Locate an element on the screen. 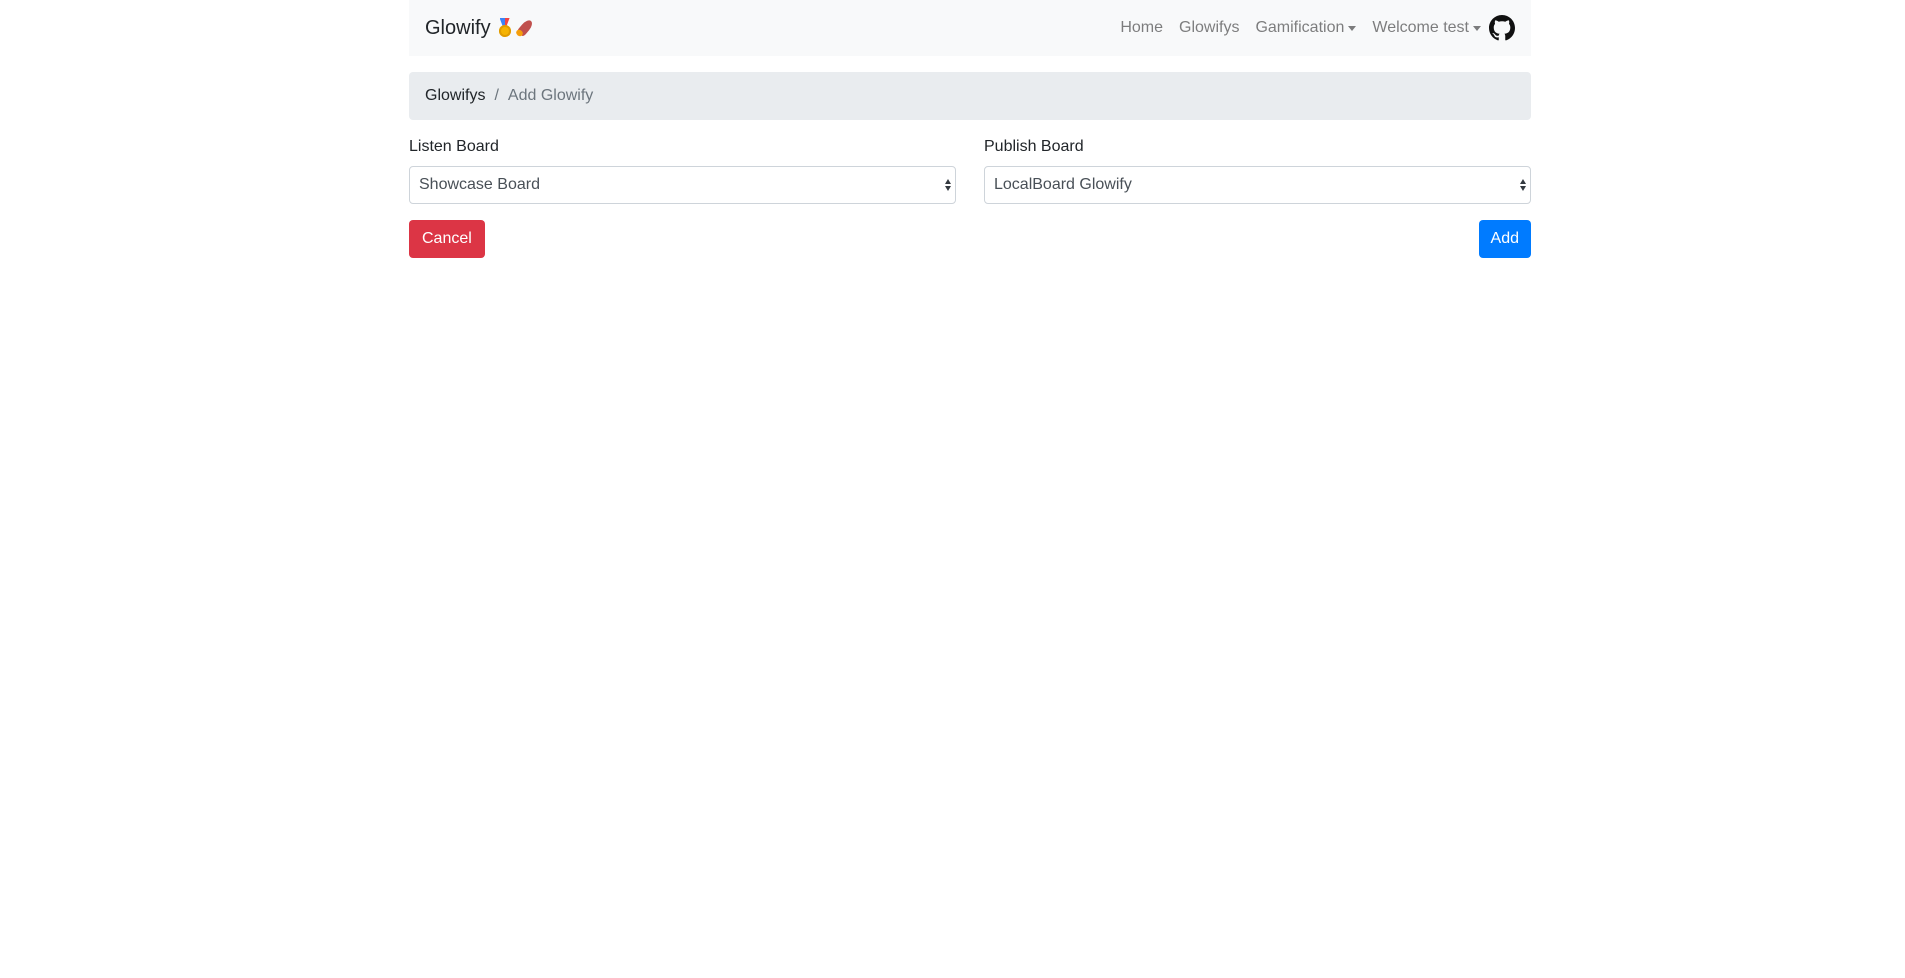 This screenshot has width=1905, height=978. nav-links: Home Glowifys Gamification Welcome test is located at coordinates (1313, 28).